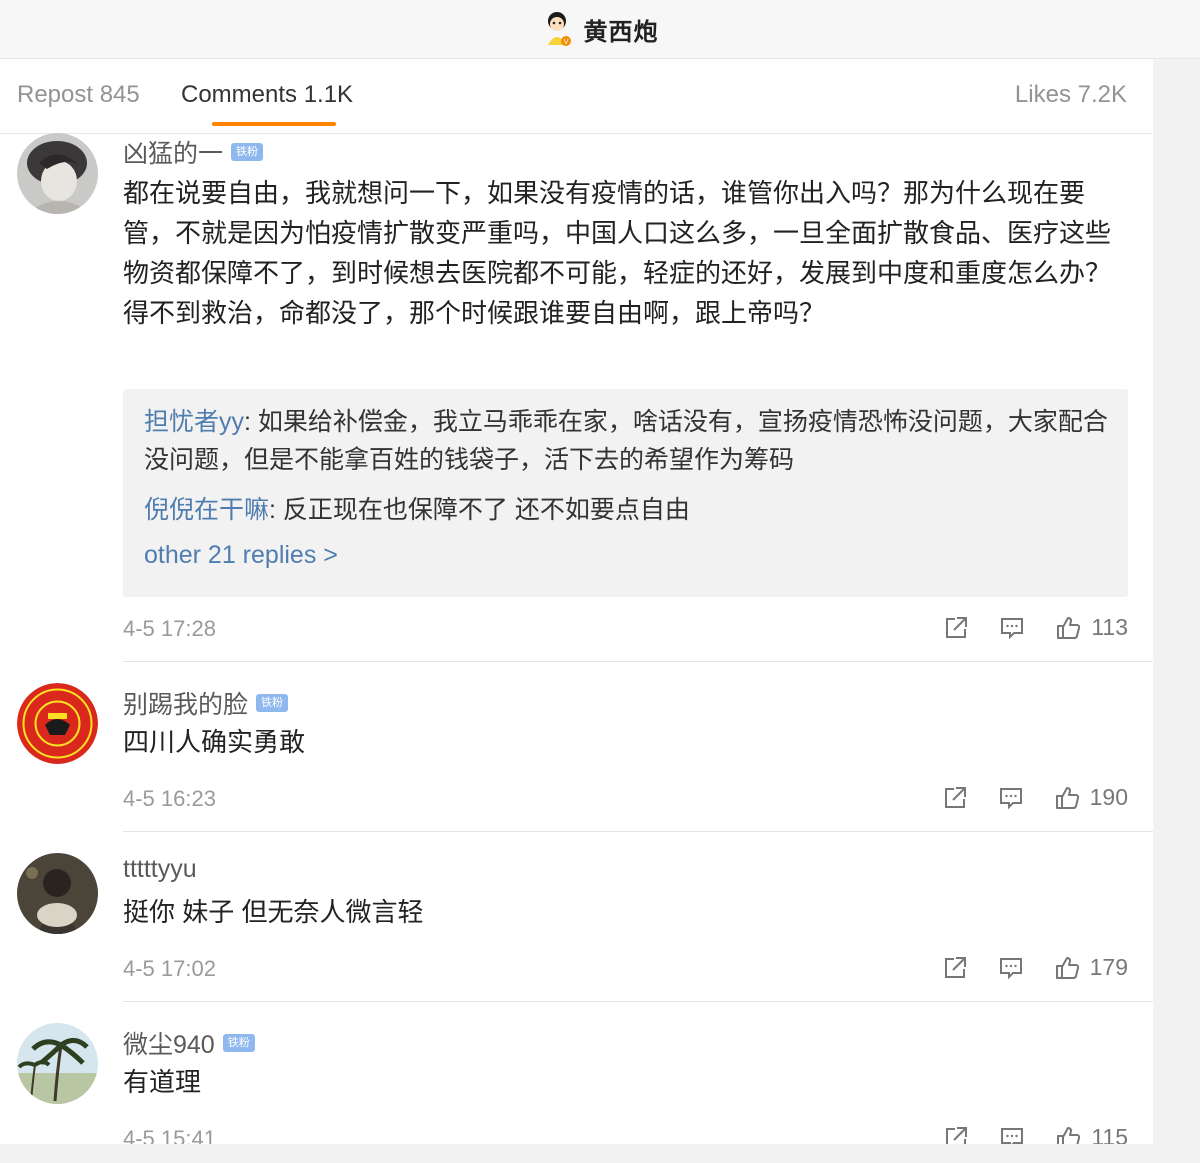  I want to click on top-bar: V 黄西炮, so click(600, 29).